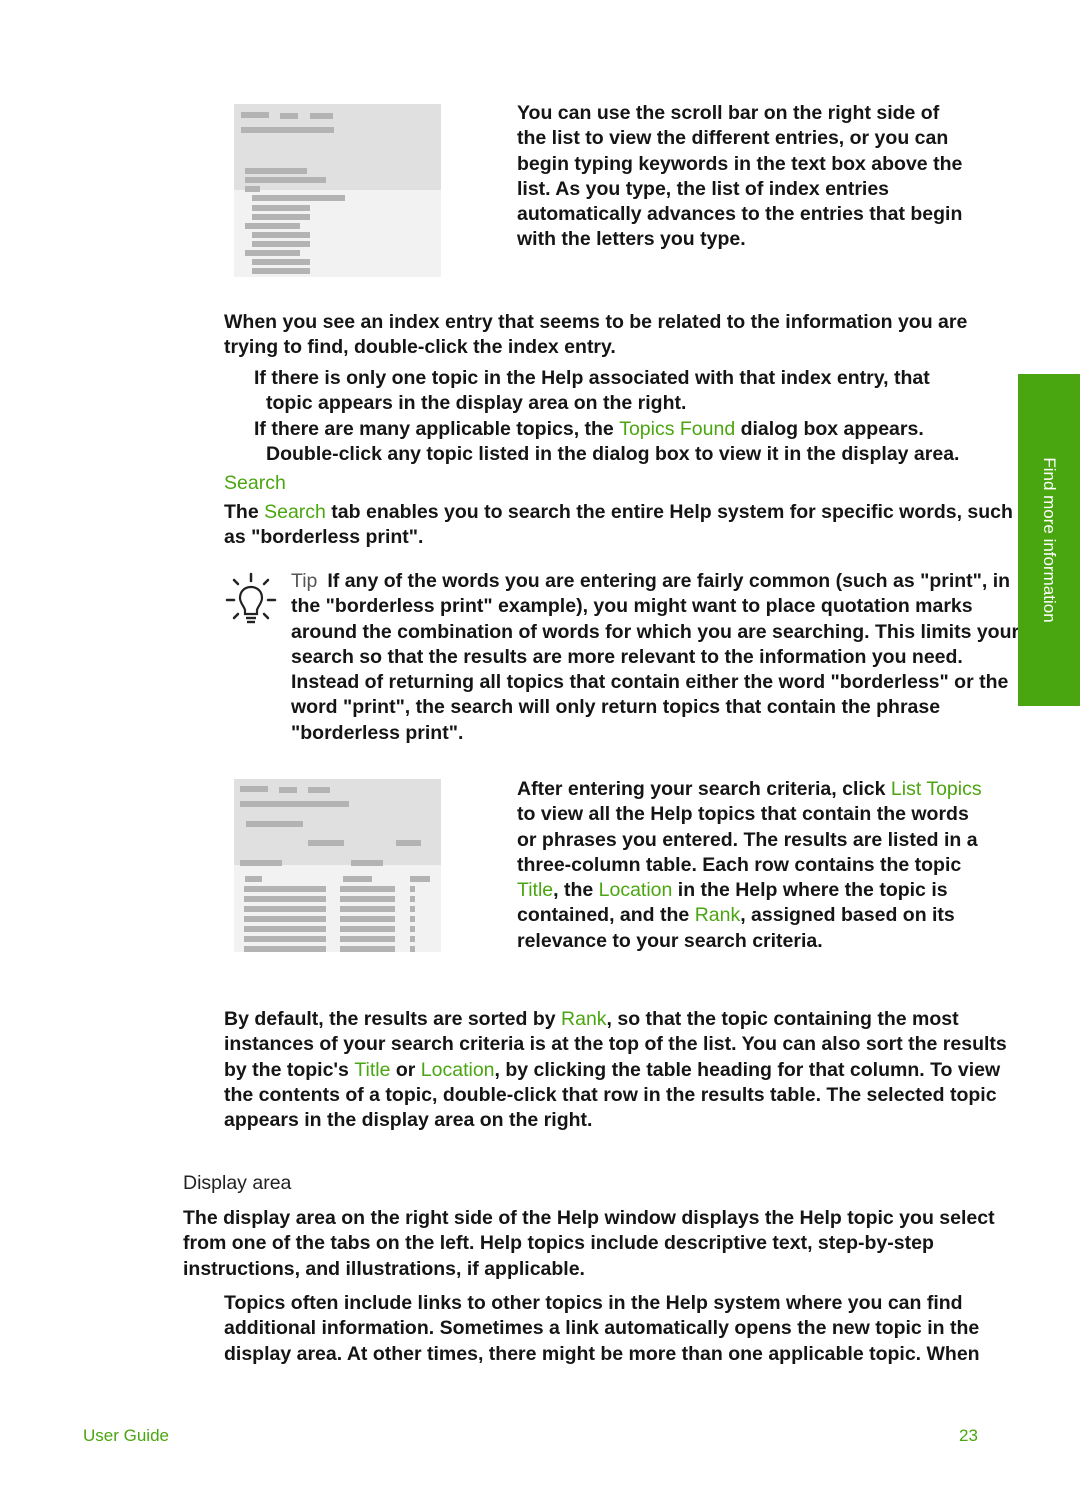 The image size is (1080, 1495). What do you see at coordinates (251, 598) in the screenshot?
I see `lightbulb-icon` at bounding box center [251, 598].